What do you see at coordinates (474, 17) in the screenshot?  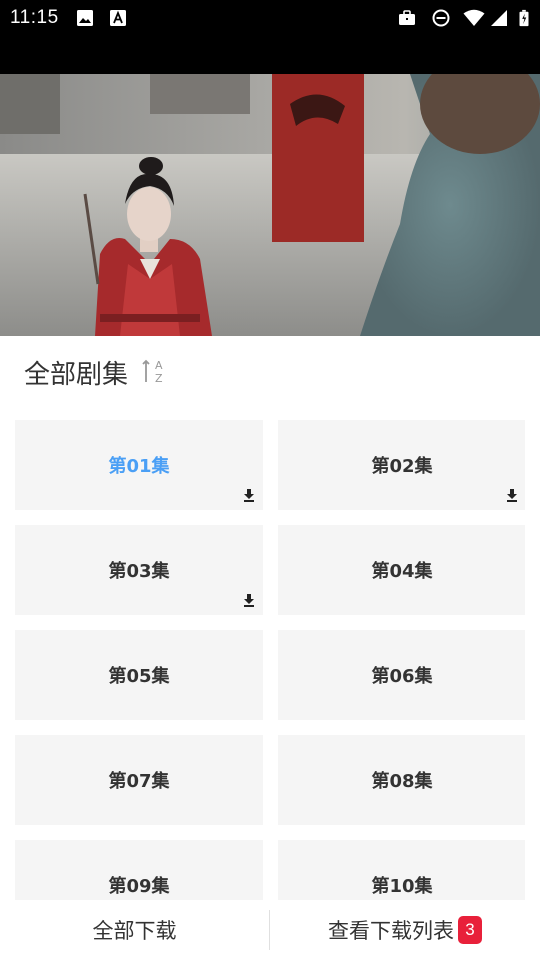 I see `wifi-icon` at bounding box center [474, 17].